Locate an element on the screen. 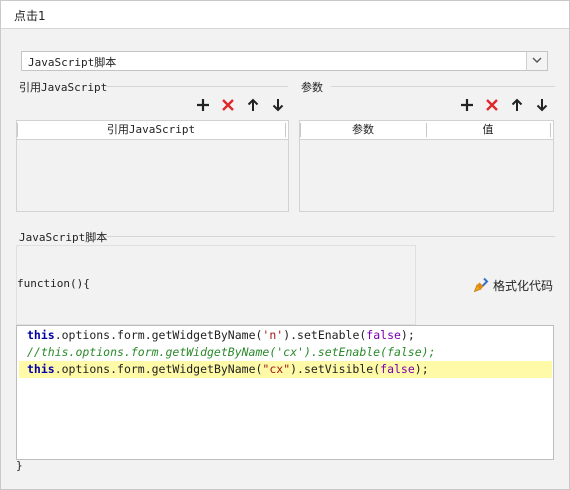  code-string: 'n' is located at coordinates (273, 335).